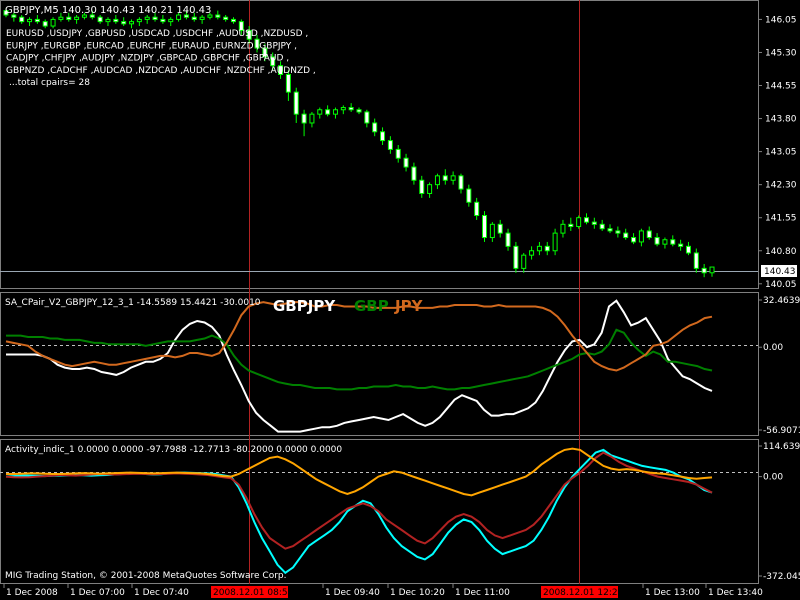  What do you see at coordinates (359, 472) in the screenshot?
I see `activity-line-orange` at bounding box center [359, 472].